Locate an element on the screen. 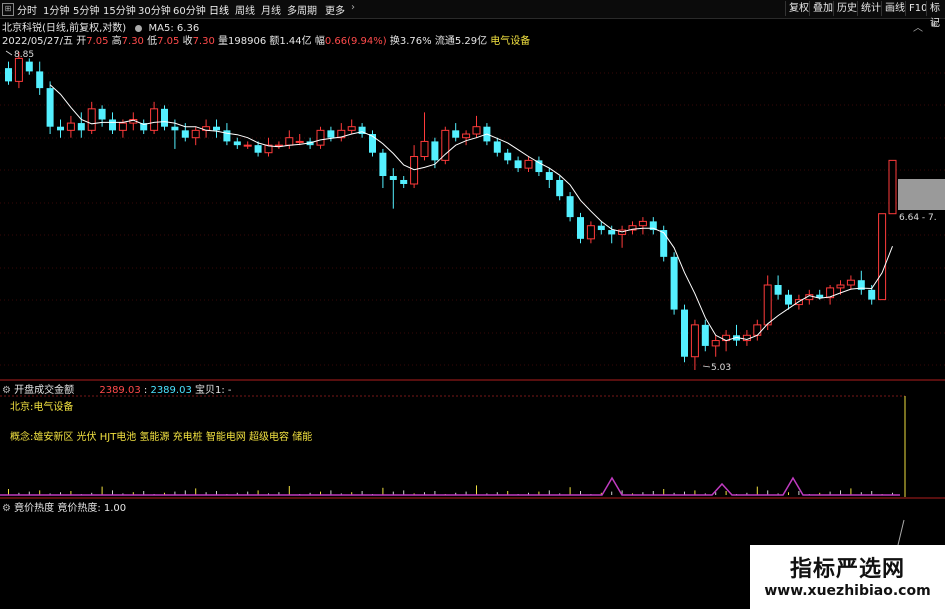 This screenshot has width=945, height=609. panel3-title: 竟价热度 is located at coordinates (34, 508).